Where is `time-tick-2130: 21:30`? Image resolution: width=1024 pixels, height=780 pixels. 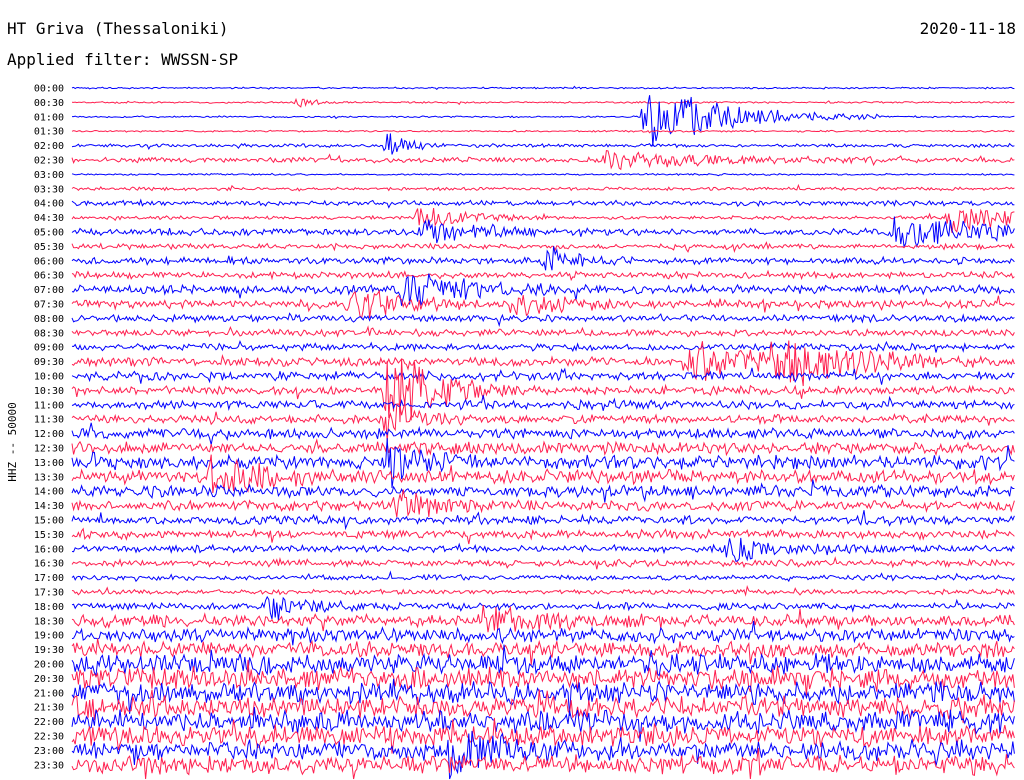
time-tick-2130: 21:30 is located at coordinates (49, 708).